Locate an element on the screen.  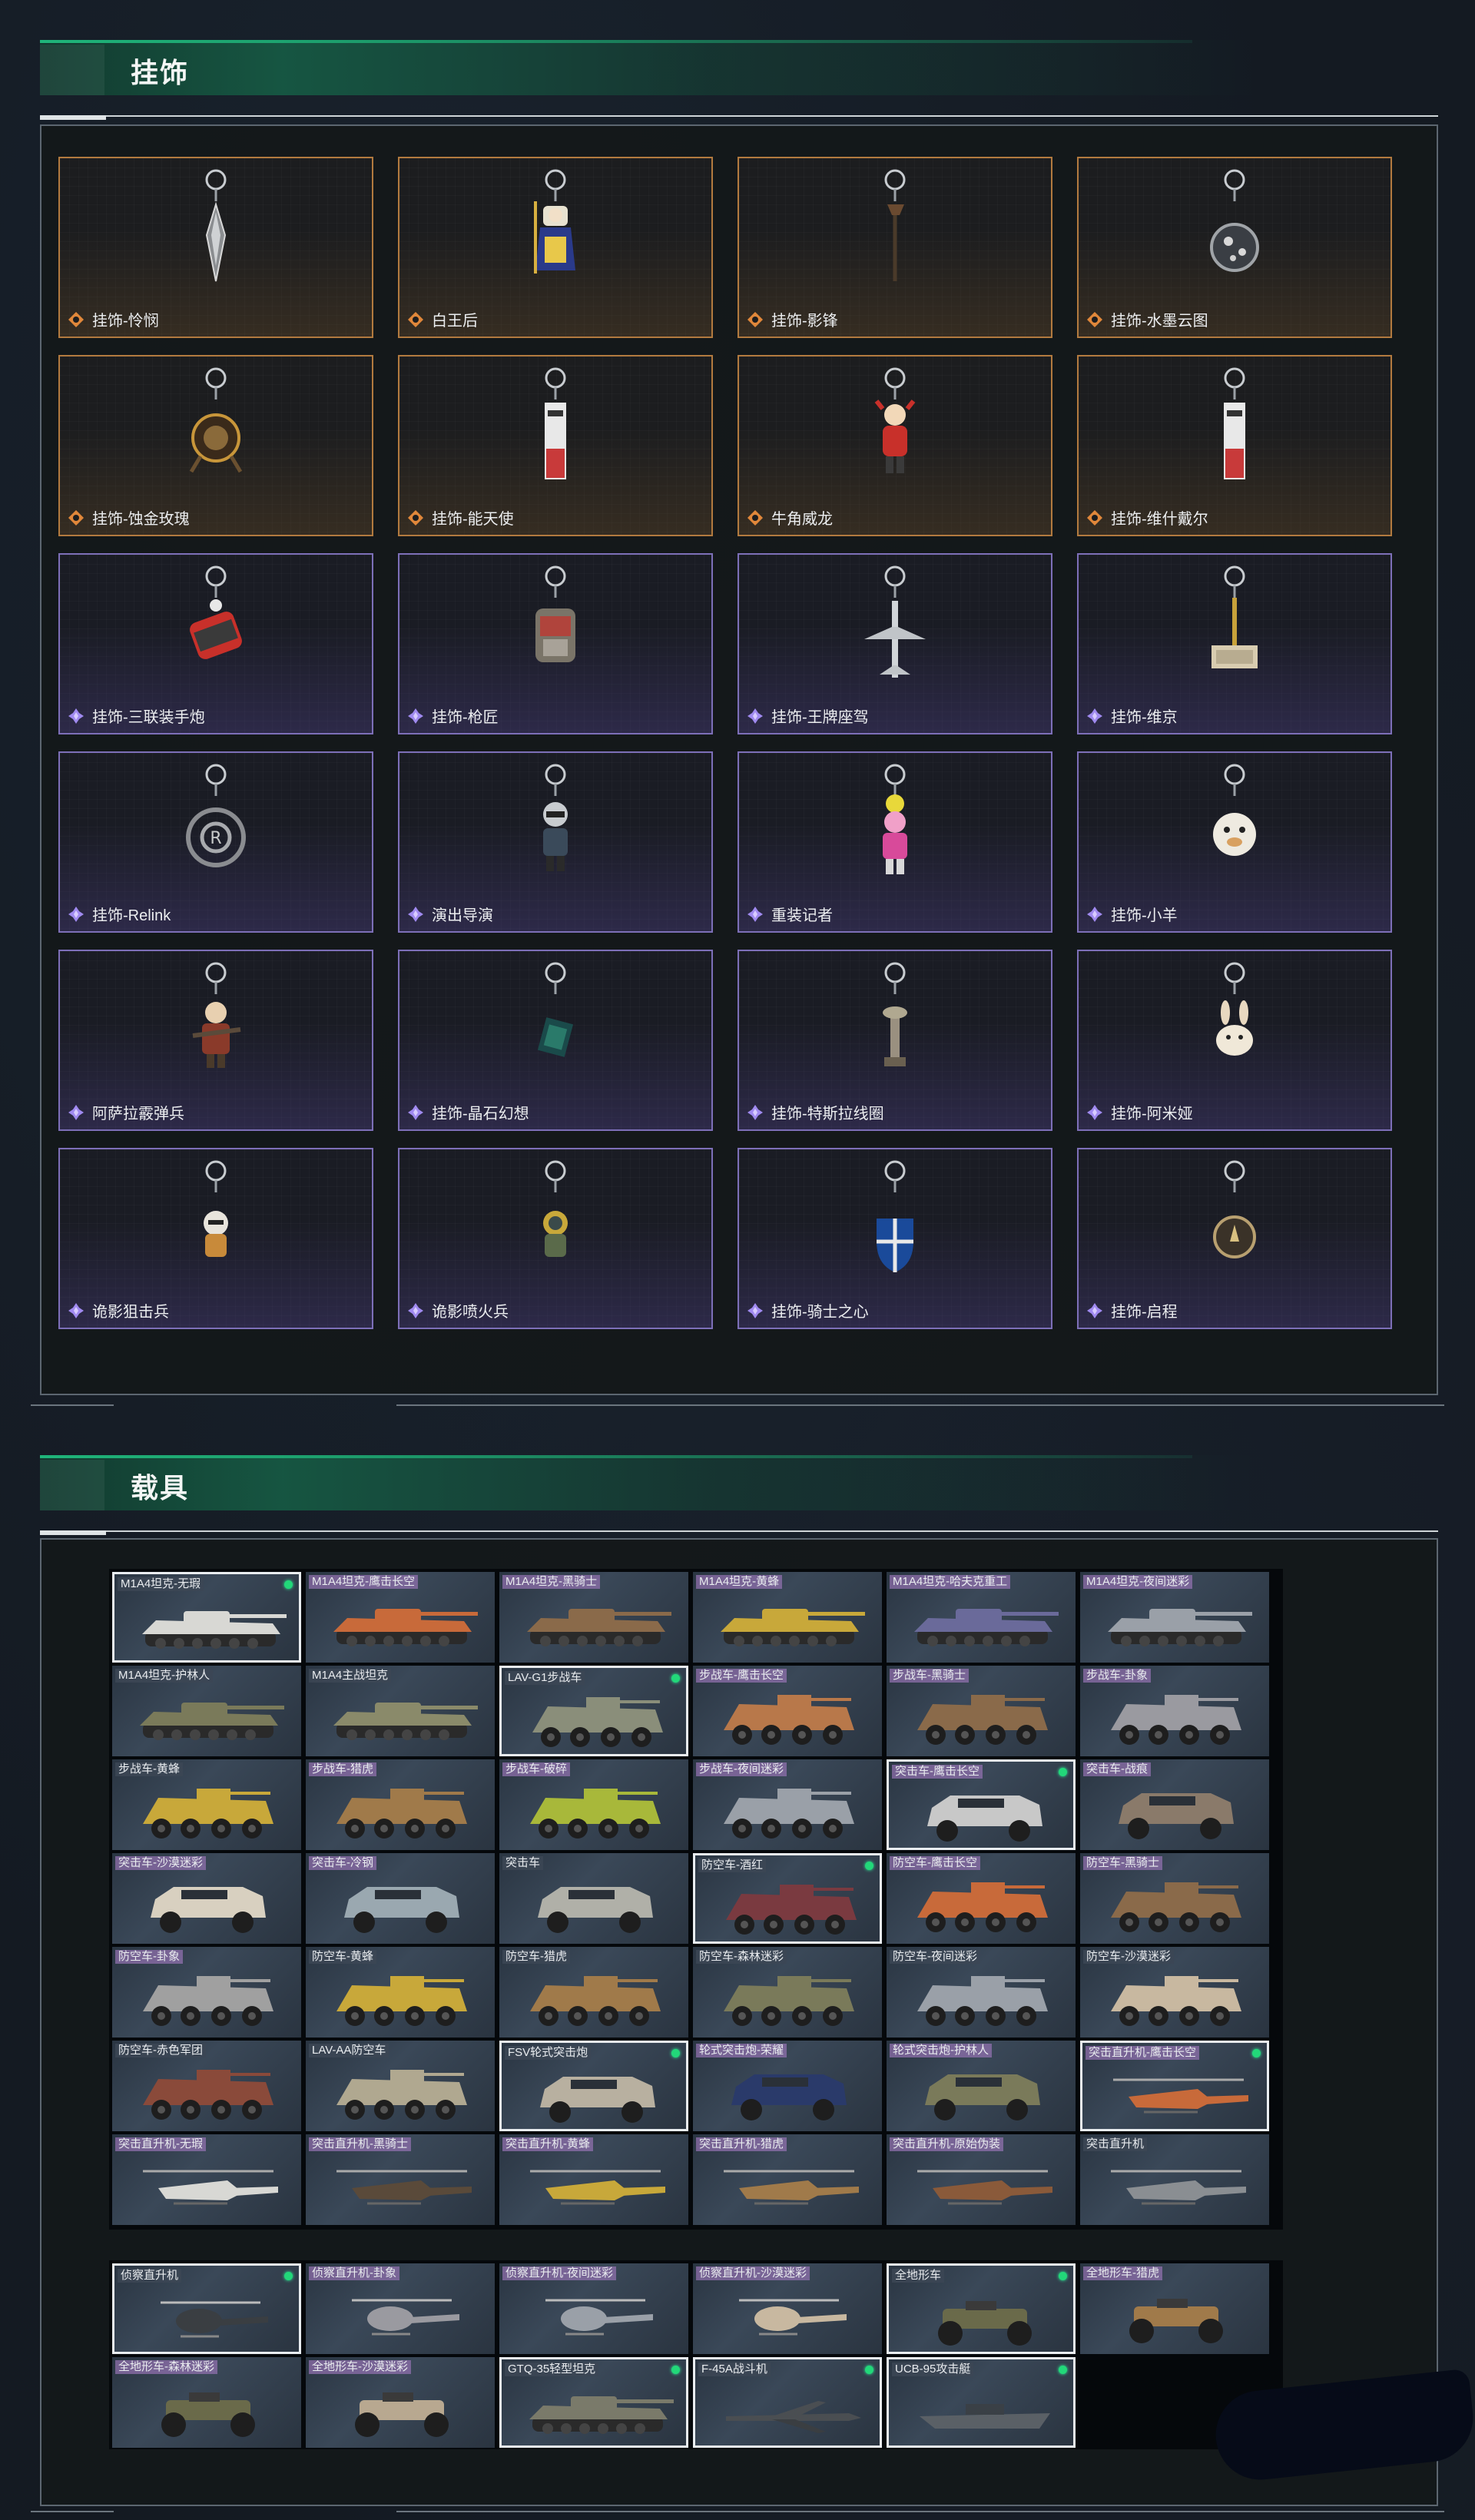
vehicle-tile: 全地形车-森林迷彩 is located at coordinates (206, 2402).